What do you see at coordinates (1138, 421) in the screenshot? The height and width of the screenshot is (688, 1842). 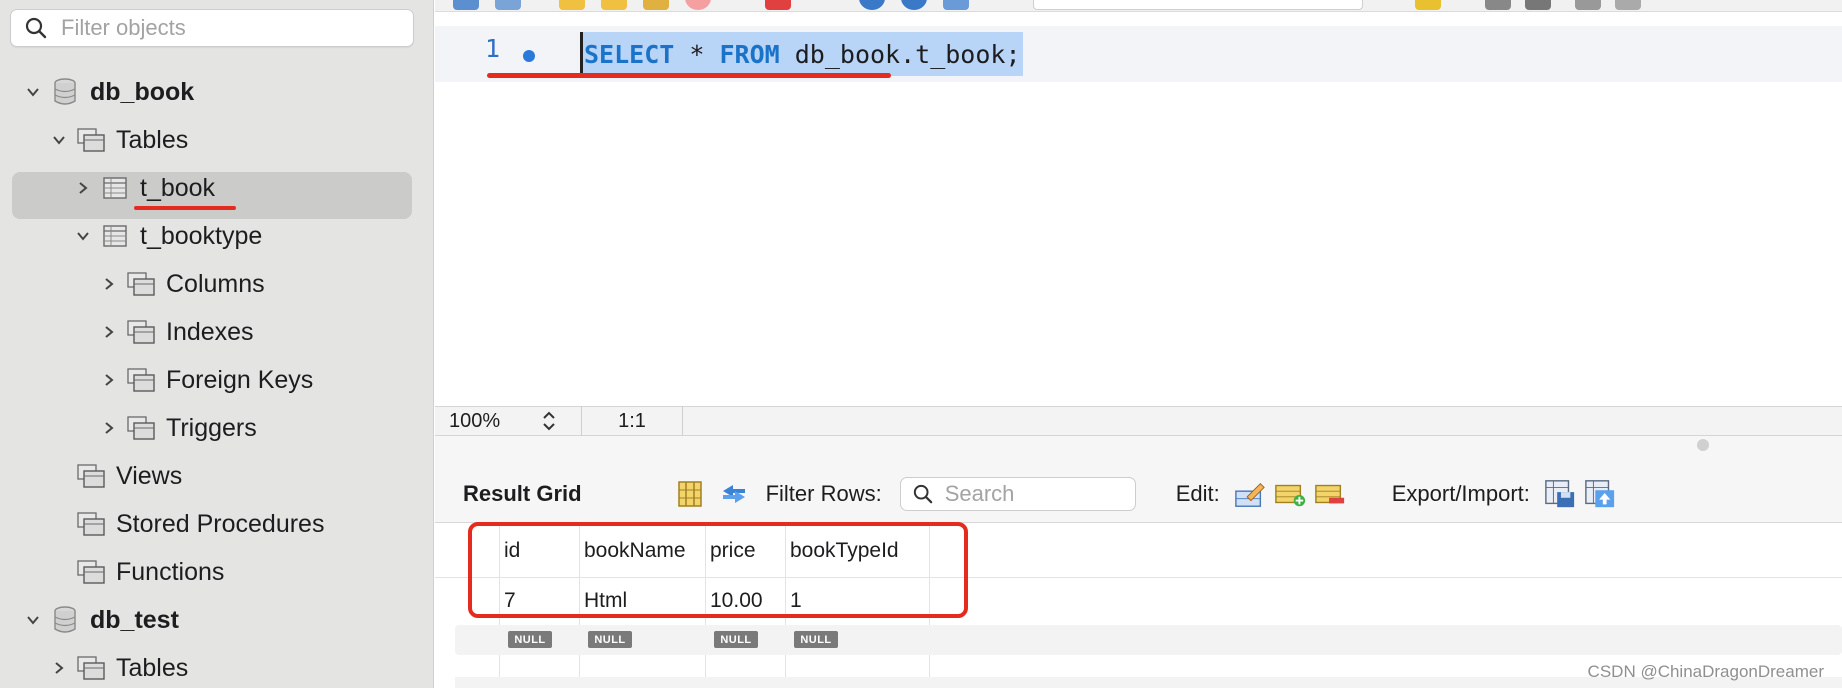 I see `editor-status-bar: 100% 1:1` at bounding box center [1138, 421].